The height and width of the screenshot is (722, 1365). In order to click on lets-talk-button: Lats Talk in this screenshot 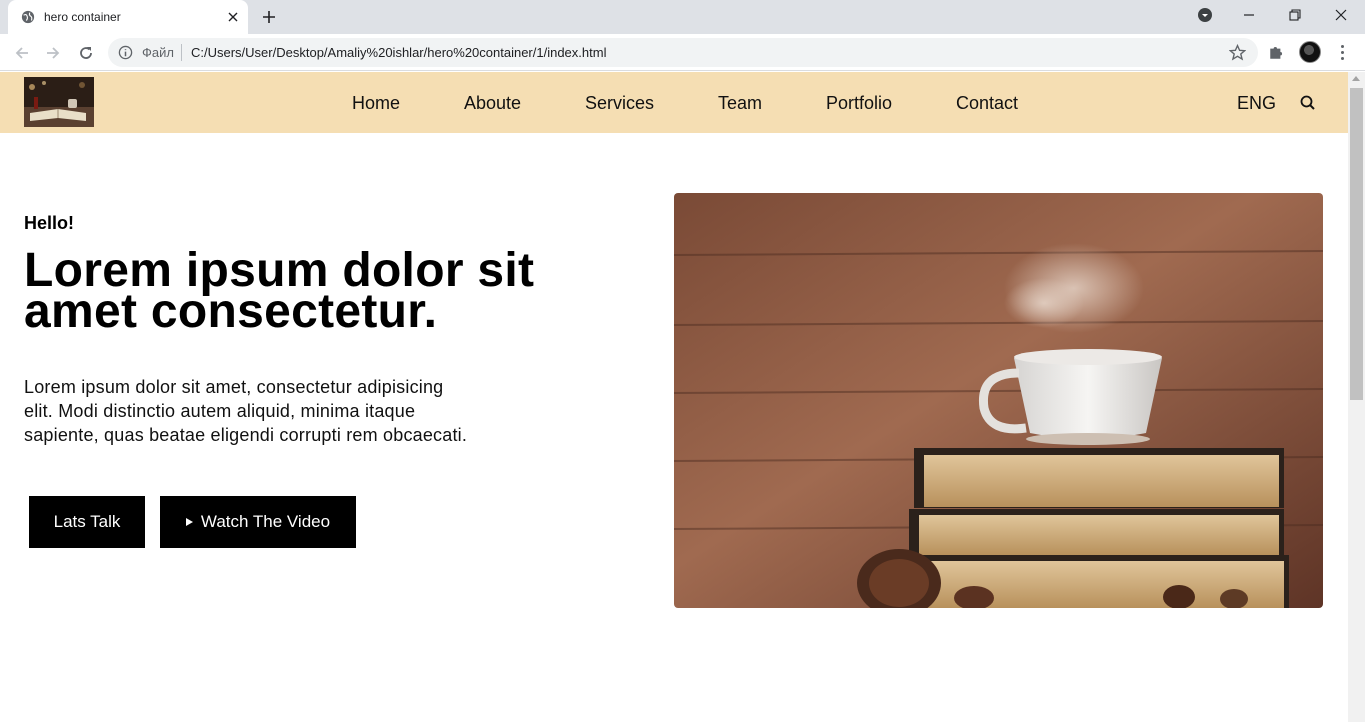, I will do `click(87, 522)`.